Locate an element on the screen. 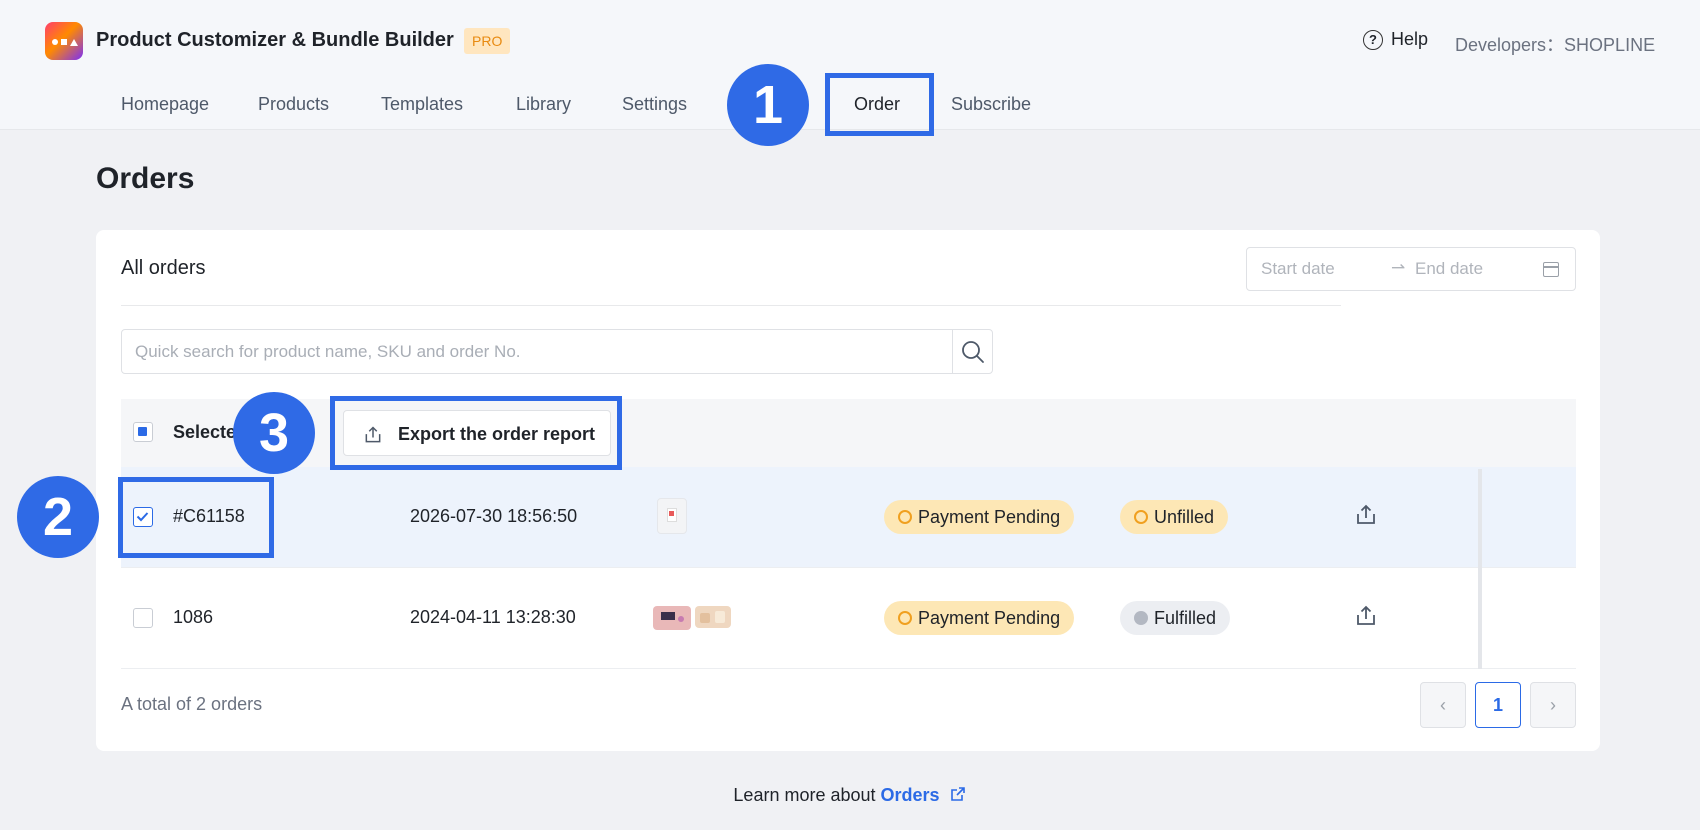 Image resolution: width=1700 pixels, height=830 pixels. step-1-marker: 1 is located at coordinates (768, 105).